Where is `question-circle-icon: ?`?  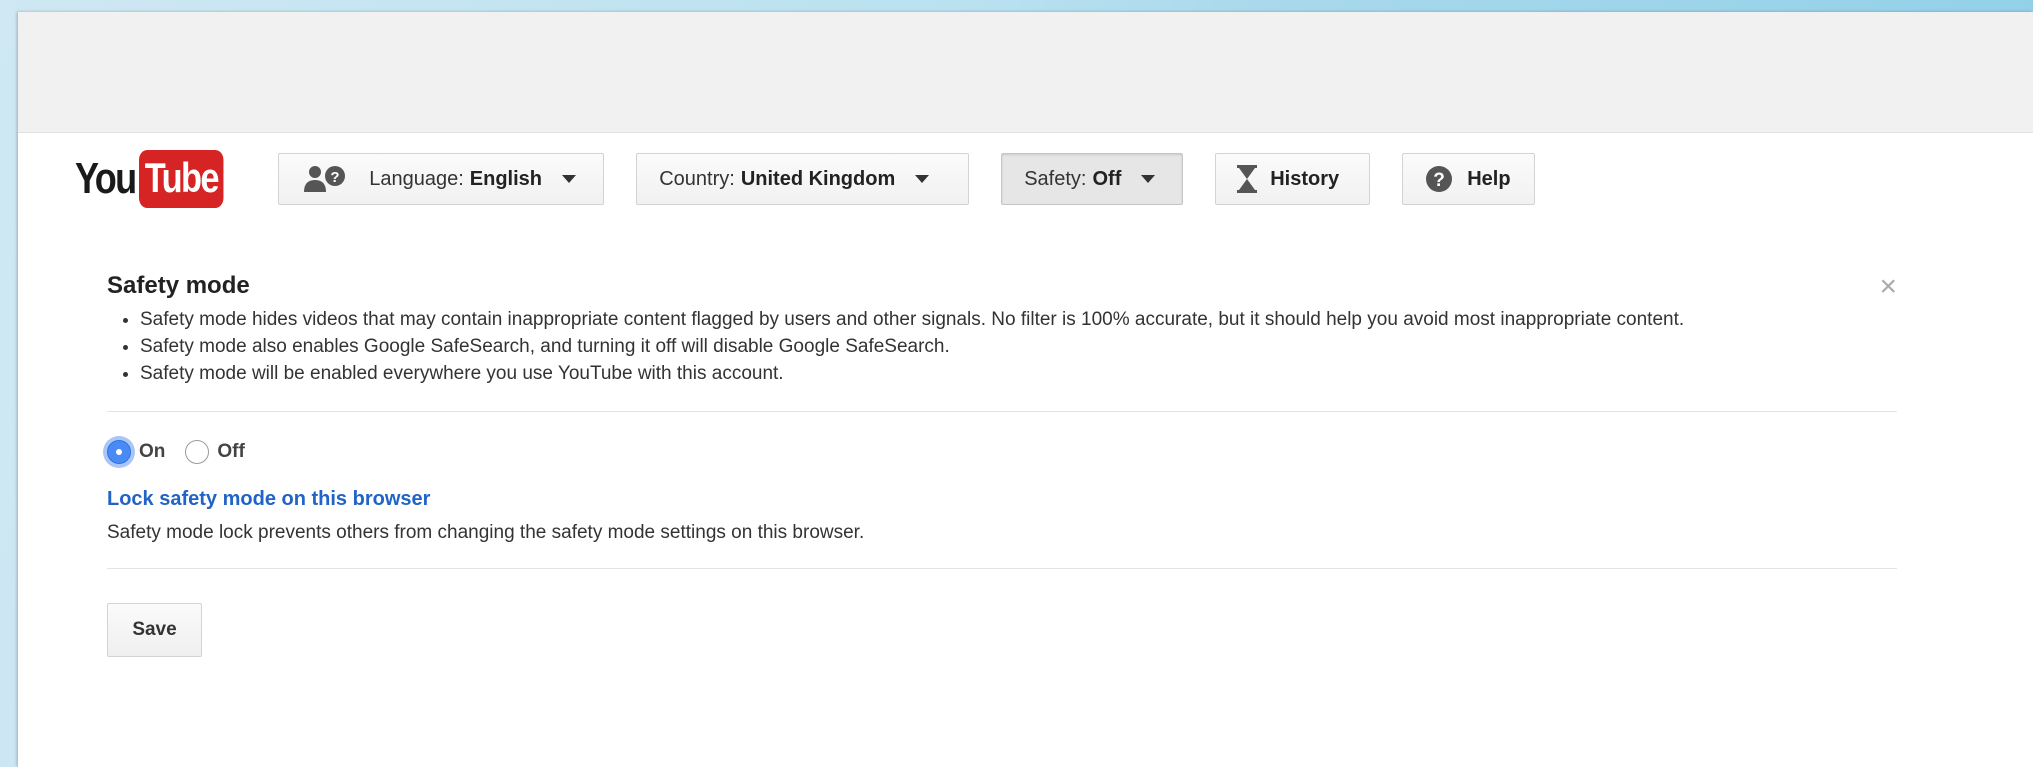 question-circle-icon: ? is located at coordinates (1439, 179).